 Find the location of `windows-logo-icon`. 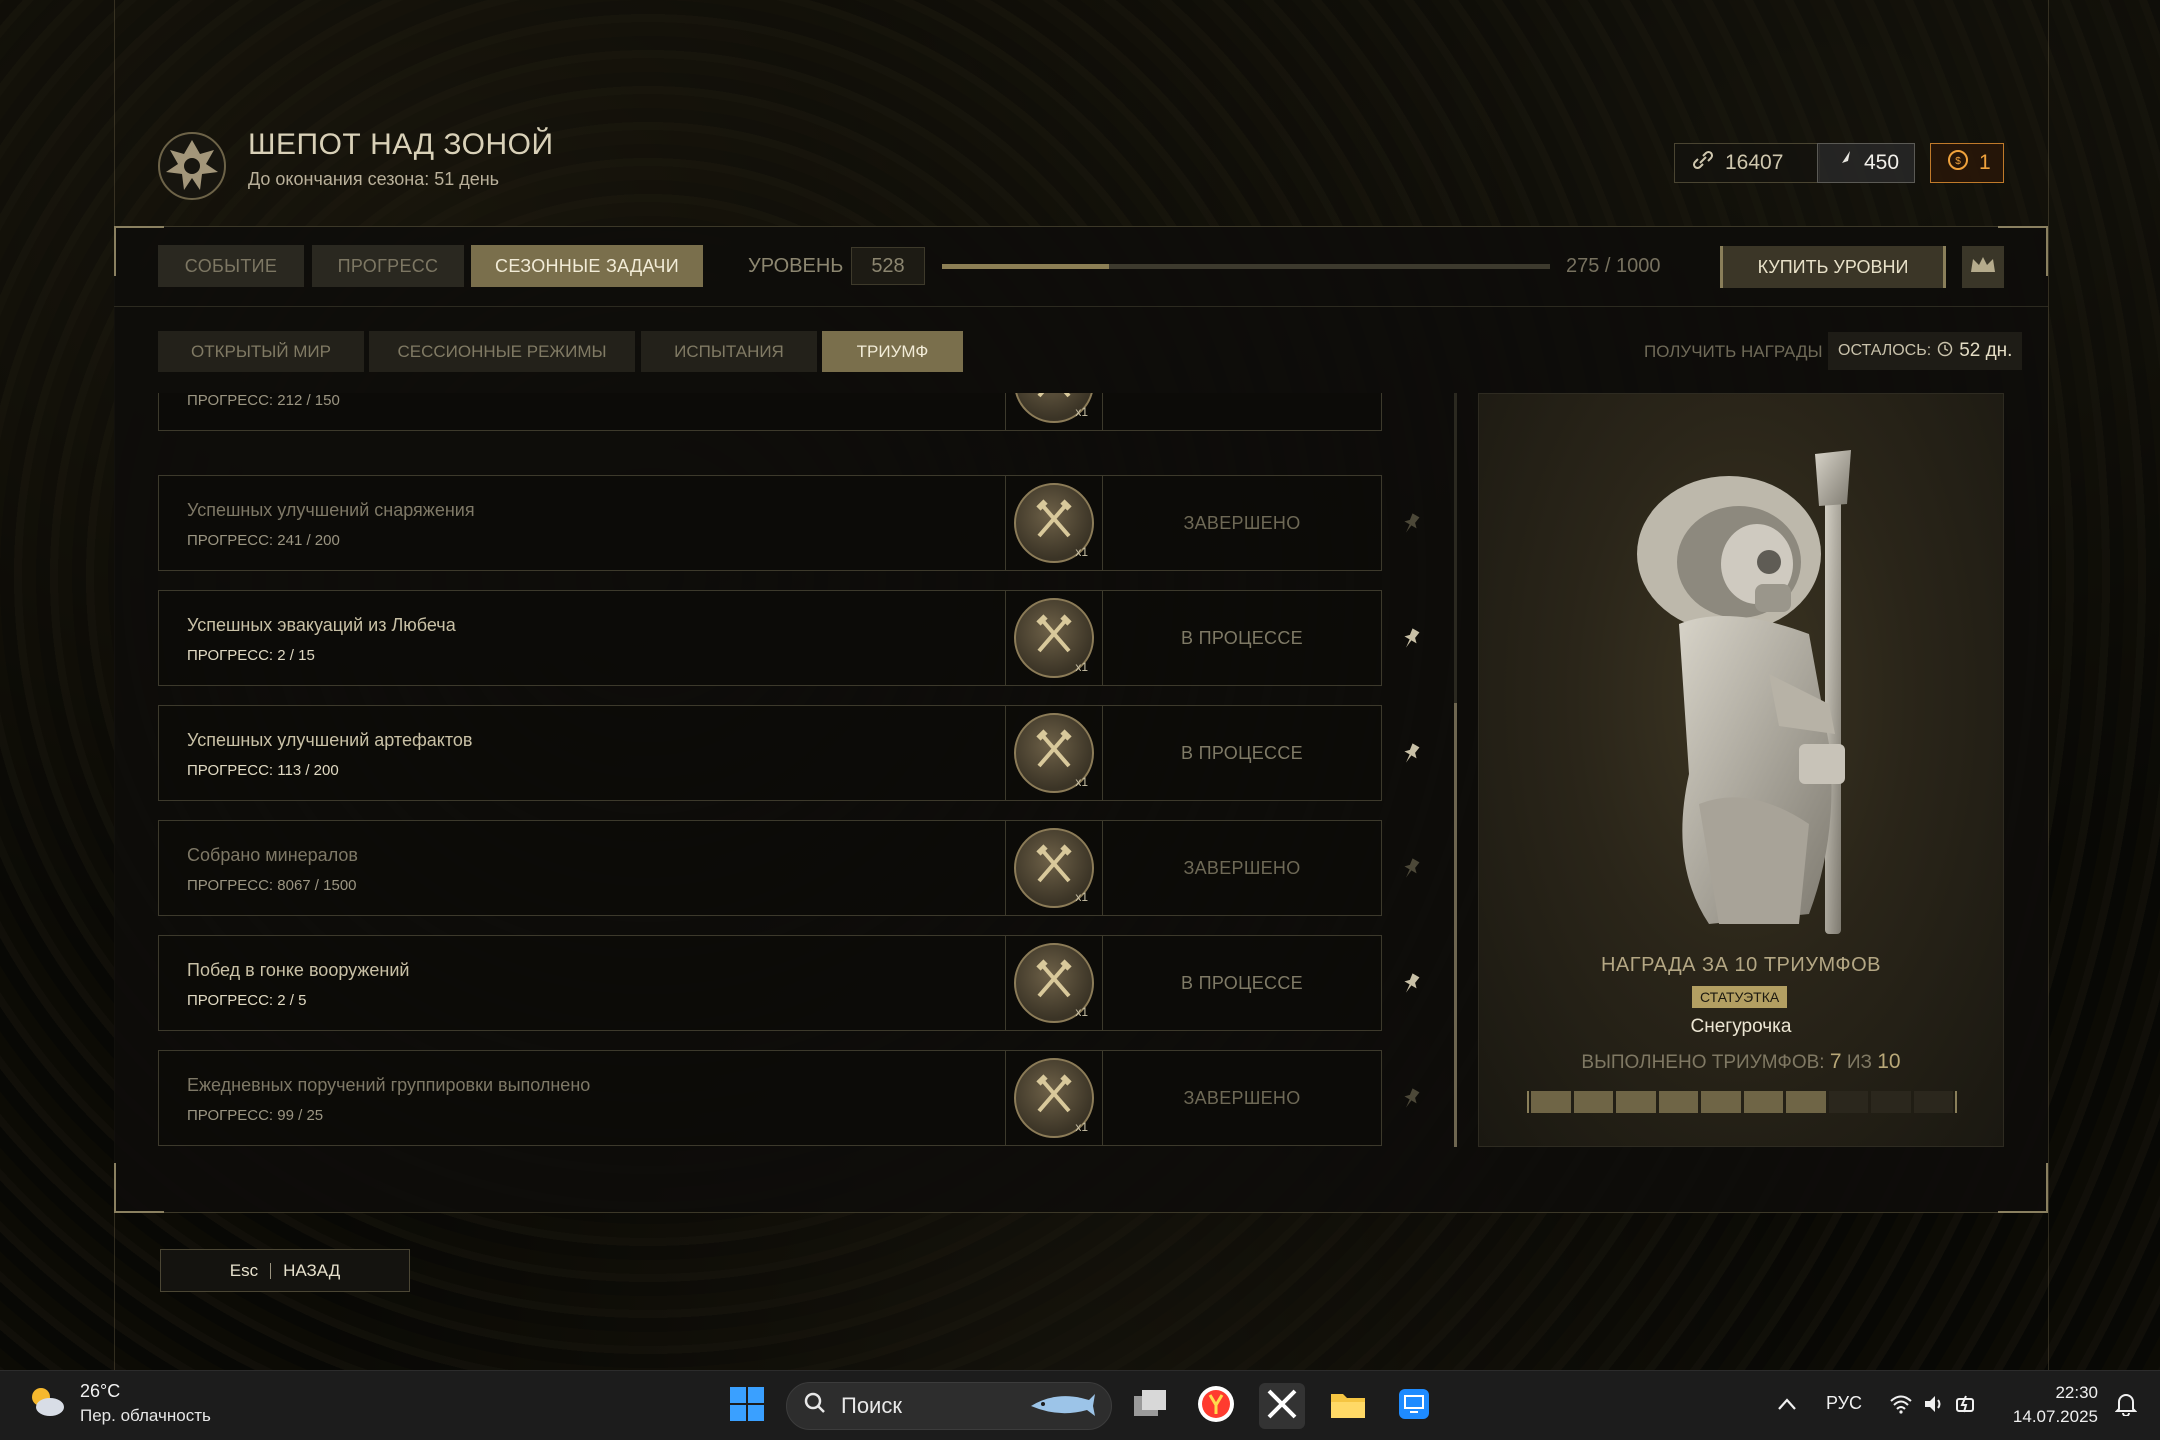

windows-logo-icon is located at coordinates (747, 1406).